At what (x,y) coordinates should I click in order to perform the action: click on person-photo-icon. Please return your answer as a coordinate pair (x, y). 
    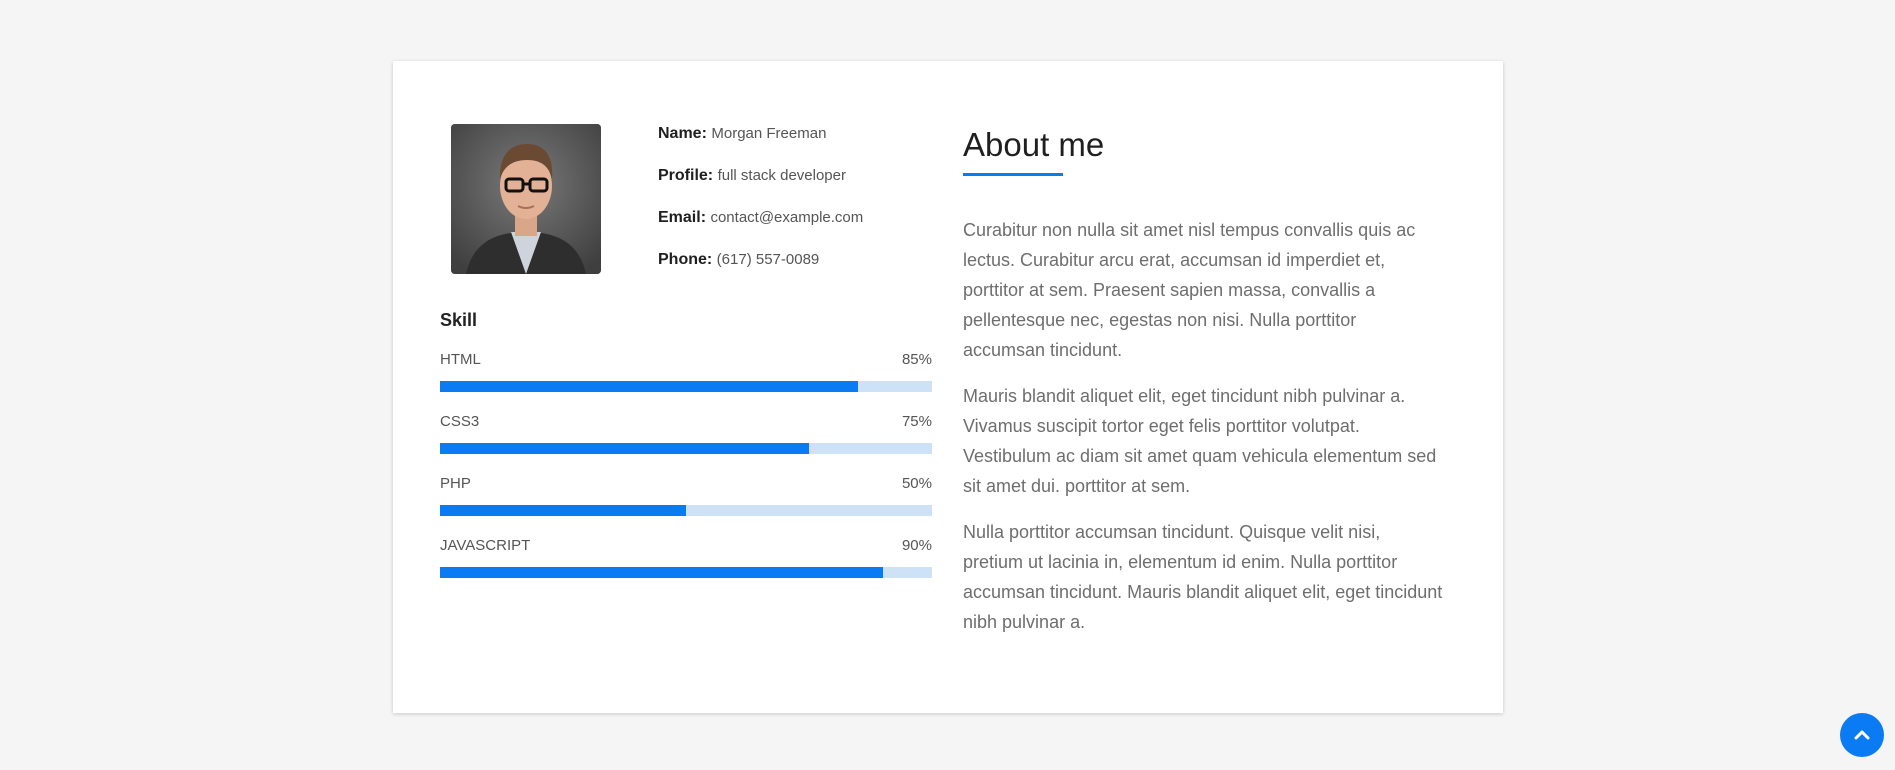
    Looking at the image, I should click on (526, 199).